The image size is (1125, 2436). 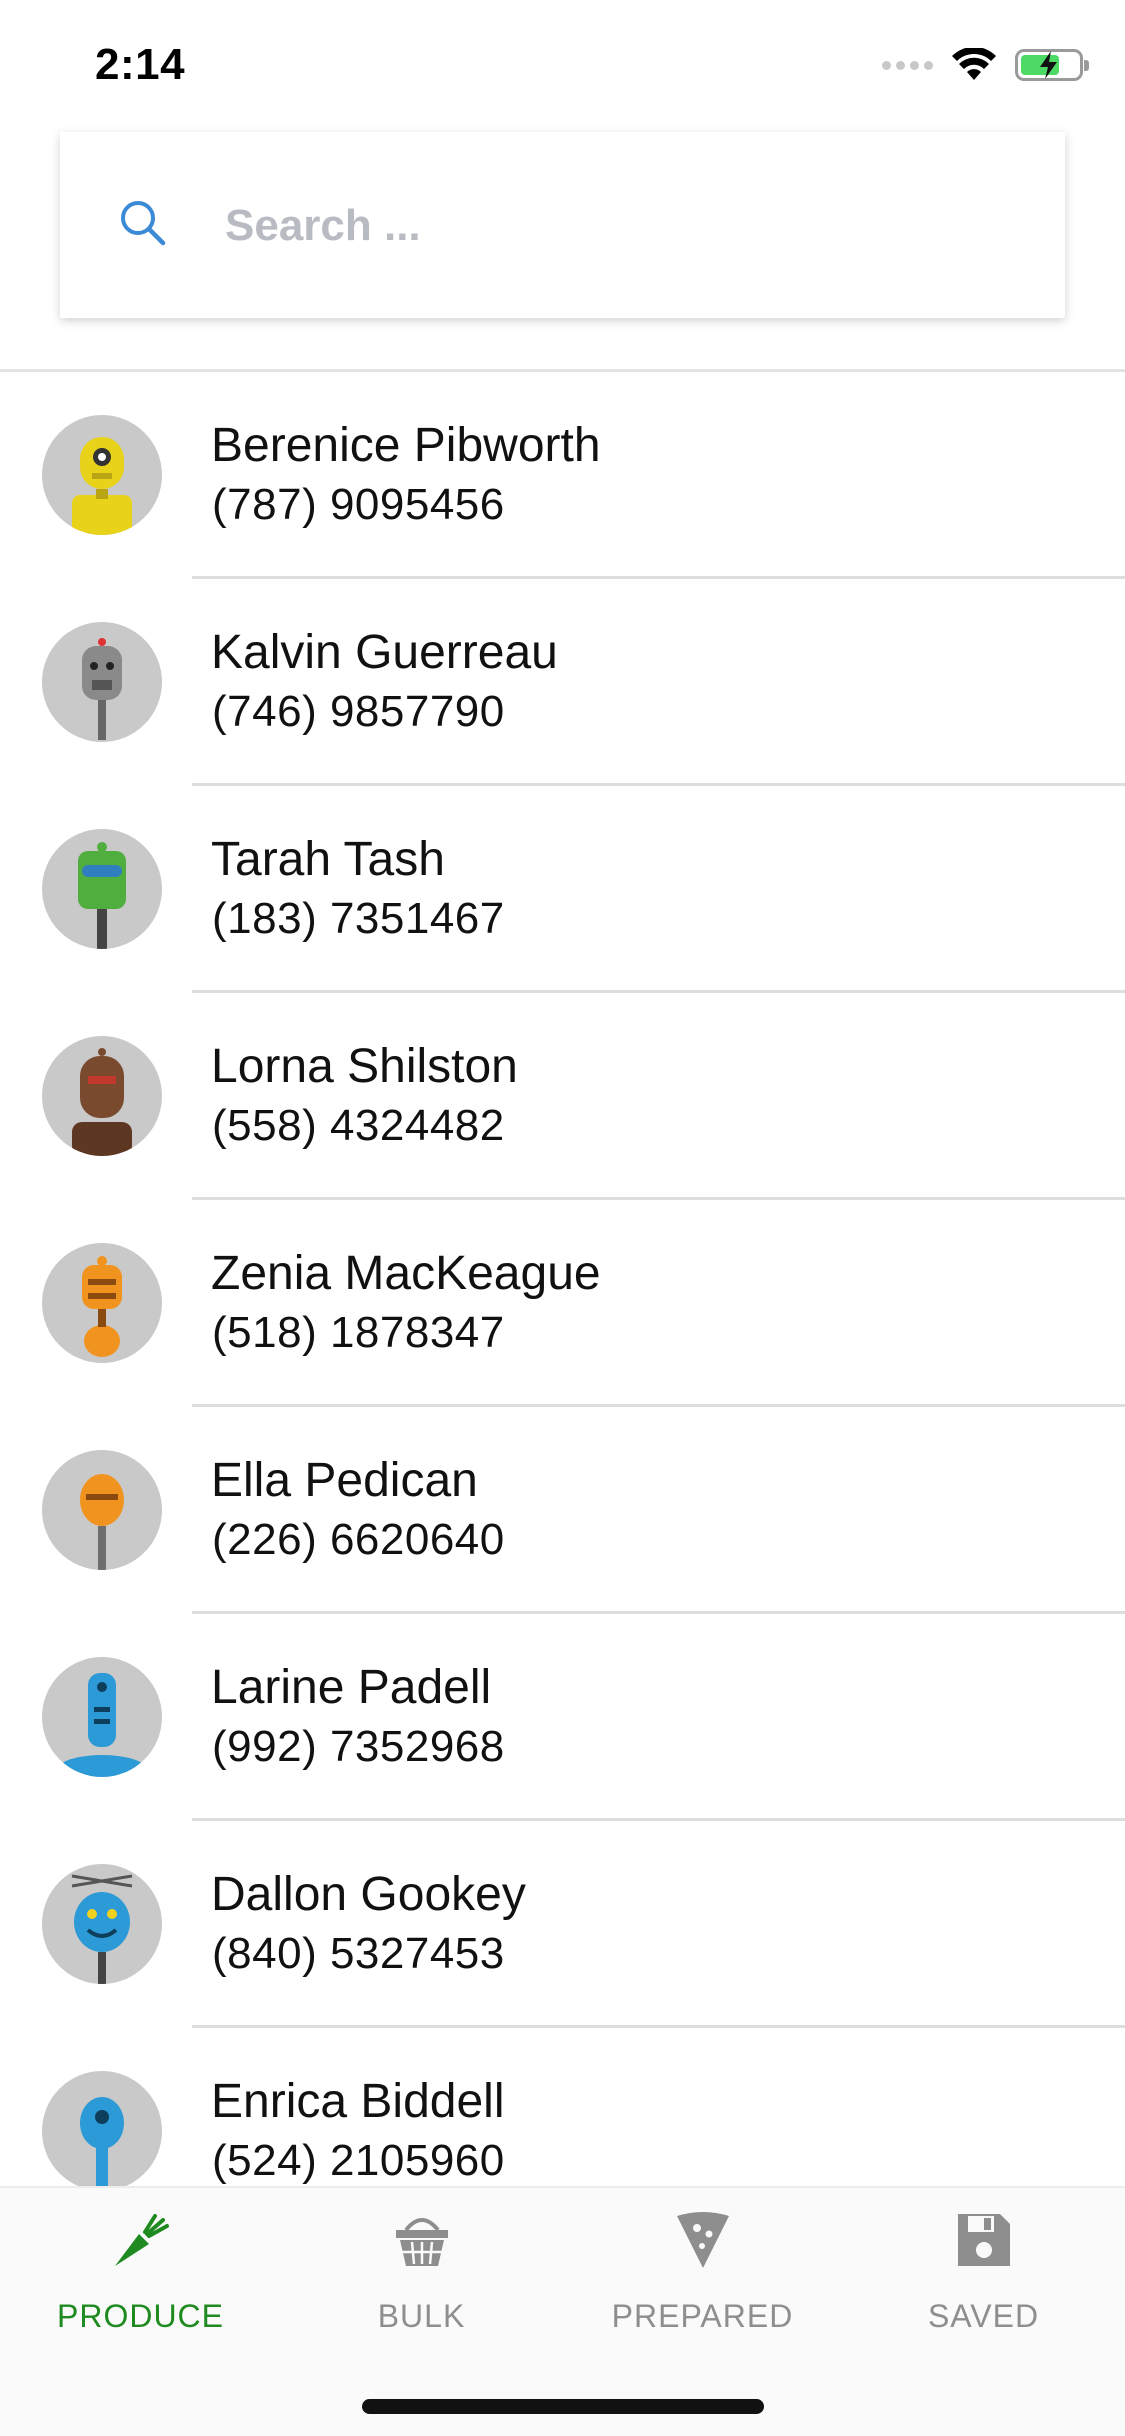 I want to click on search-bar, so click(x=562, y=225).